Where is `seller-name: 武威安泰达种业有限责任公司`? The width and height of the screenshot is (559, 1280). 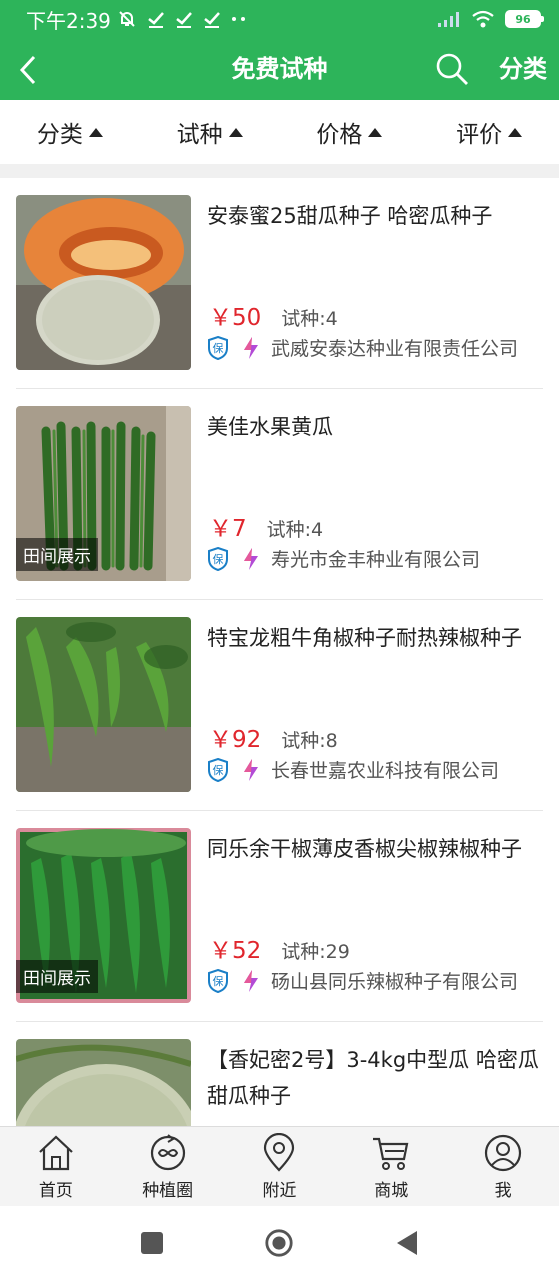 seller-name: 武威安泰达种业有限责任公司 is located at coordinates (395, 349).